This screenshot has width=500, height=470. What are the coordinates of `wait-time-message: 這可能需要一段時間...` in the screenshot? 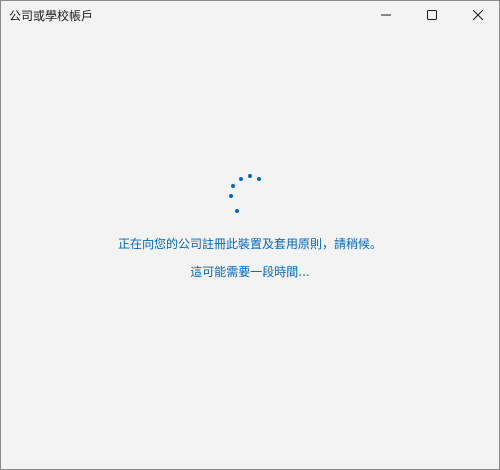 It's located at (250, 272).